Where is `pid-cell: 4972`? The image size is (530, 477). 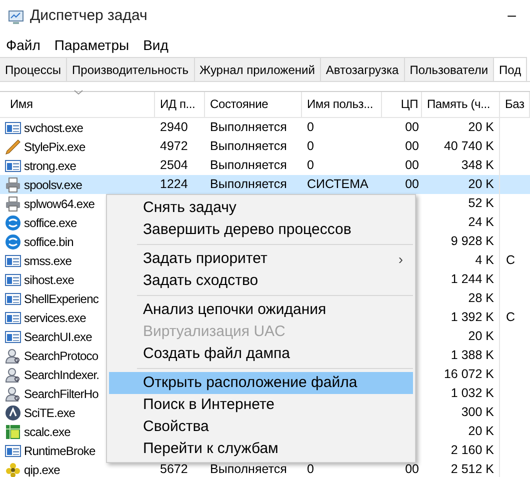 pid-cell: 4972 is located at coordinates (174, 146).